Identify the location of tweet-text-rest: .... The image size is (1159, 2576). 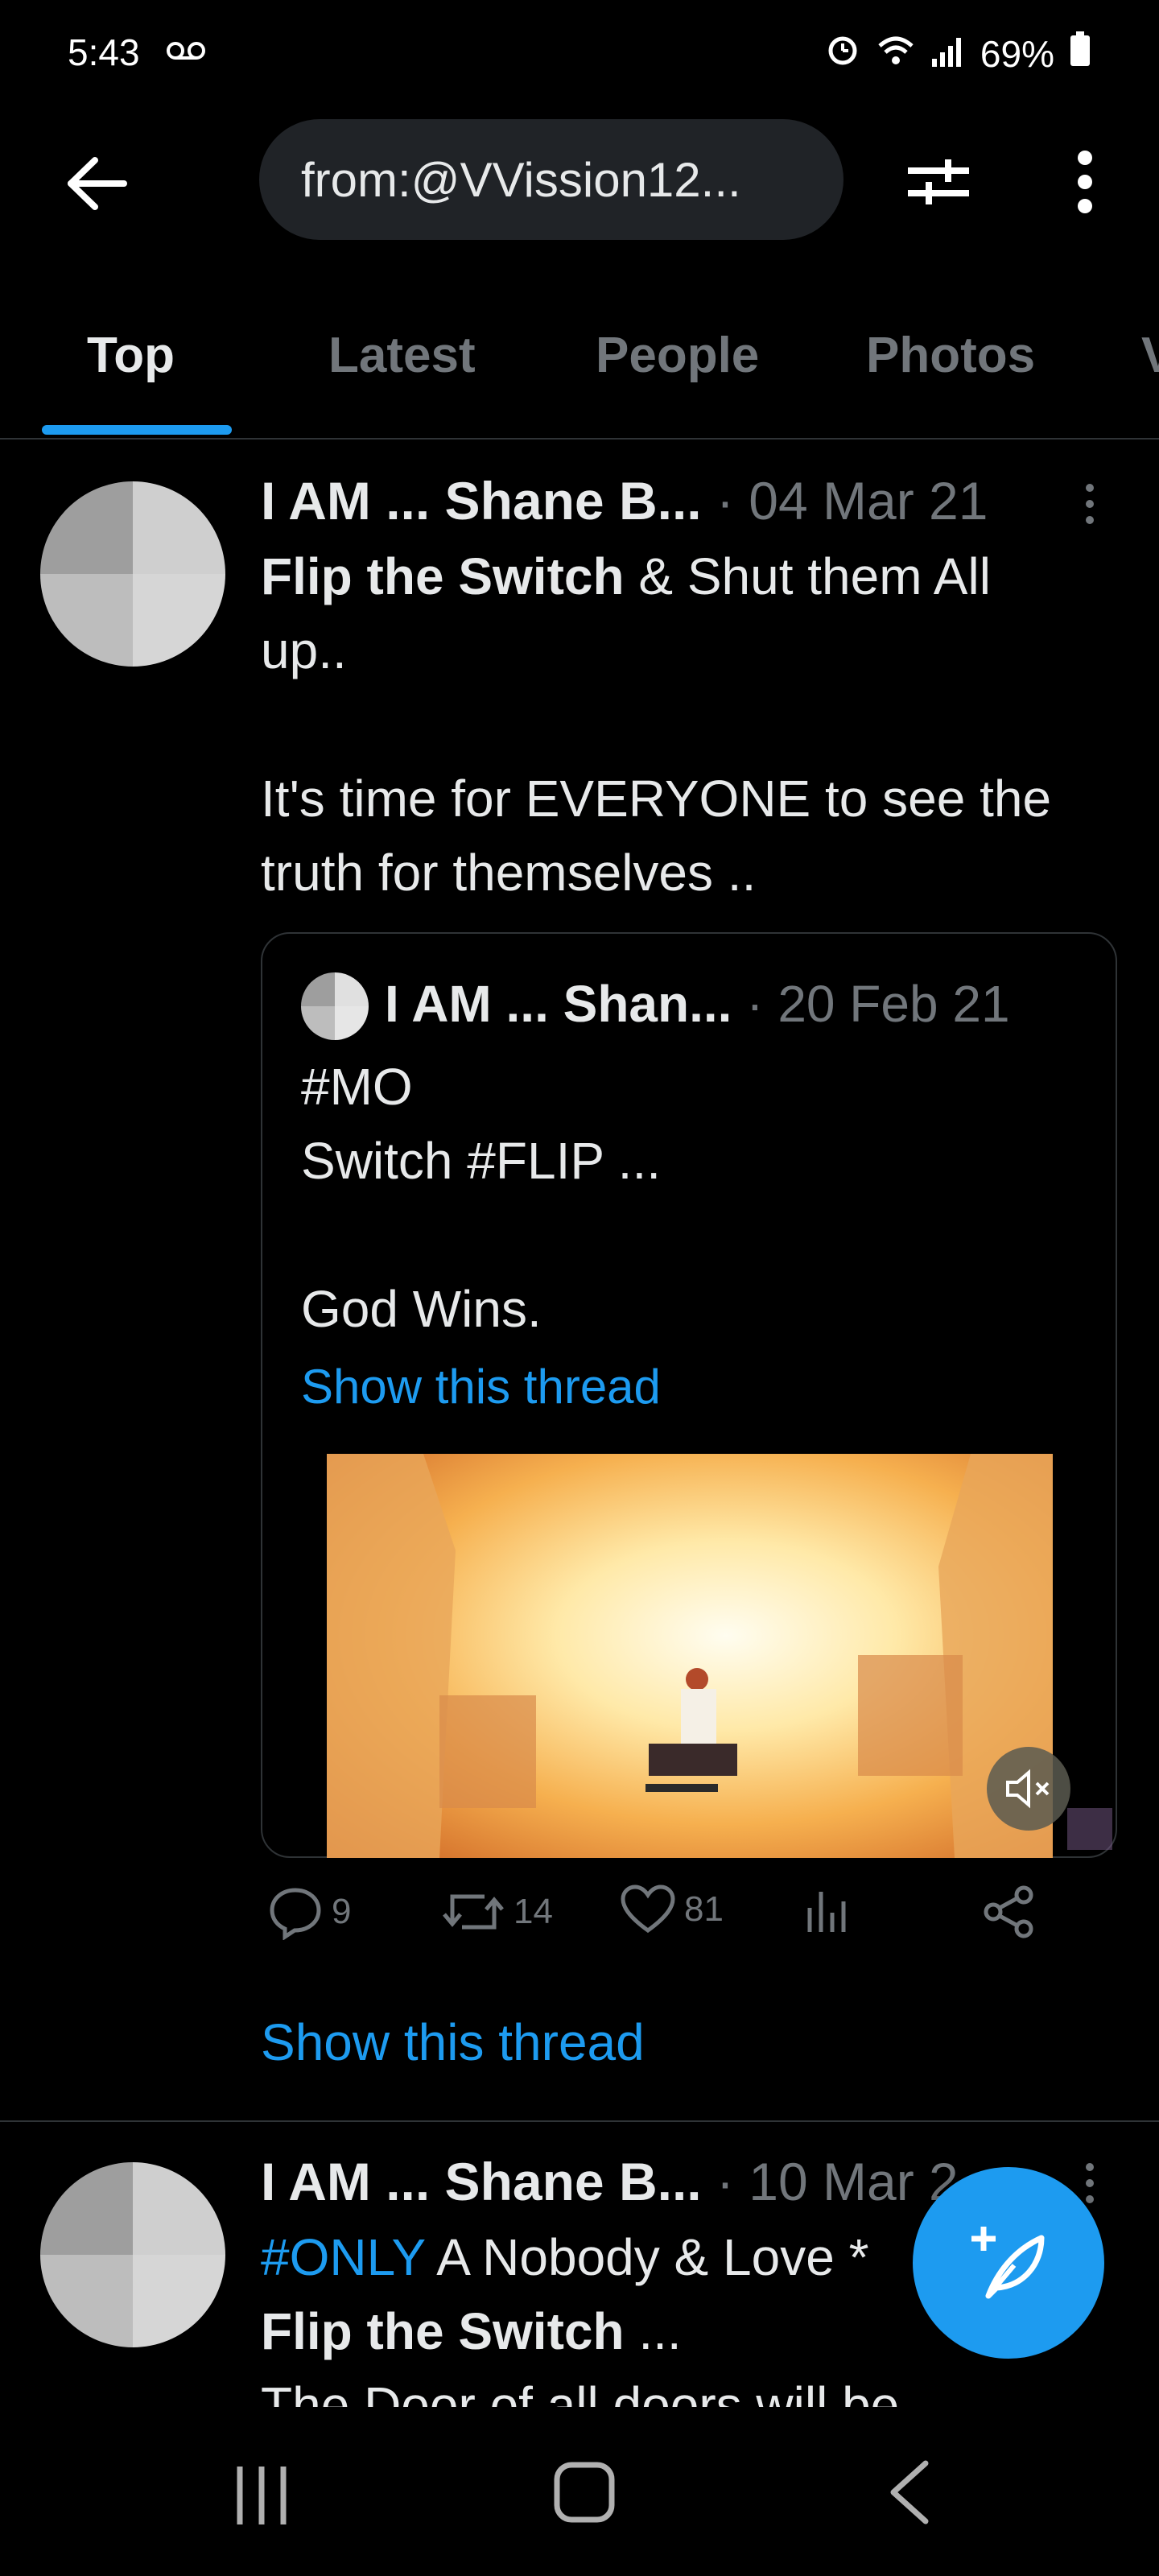
(653, 2331).